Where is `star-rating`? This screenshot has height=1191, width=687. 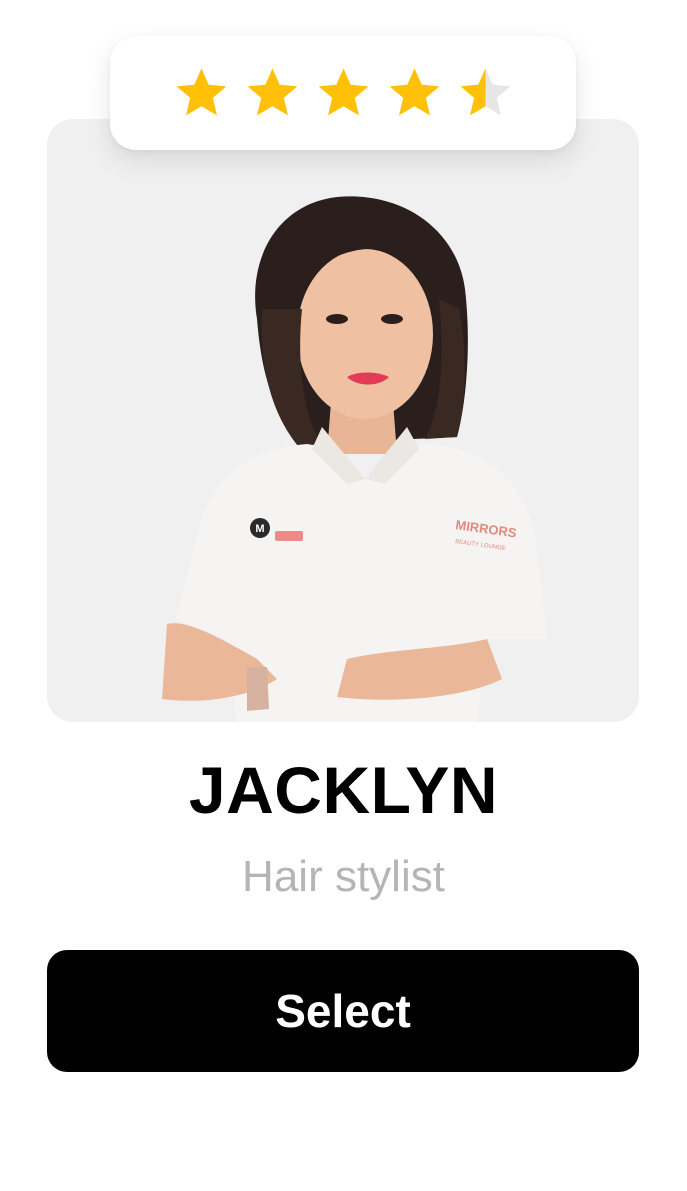
star-rating is located at coordinates (343, 93).